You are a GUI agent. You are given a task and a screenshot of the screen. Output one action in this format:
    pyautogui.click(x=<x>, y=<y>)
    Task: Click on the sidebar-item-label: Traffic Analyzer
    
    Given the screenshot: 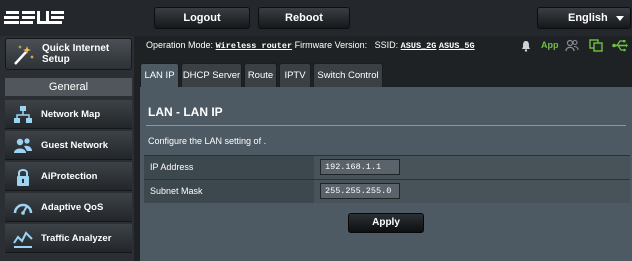 What is the action you would take?
    pyautogui.click(x=76, y=238)
    